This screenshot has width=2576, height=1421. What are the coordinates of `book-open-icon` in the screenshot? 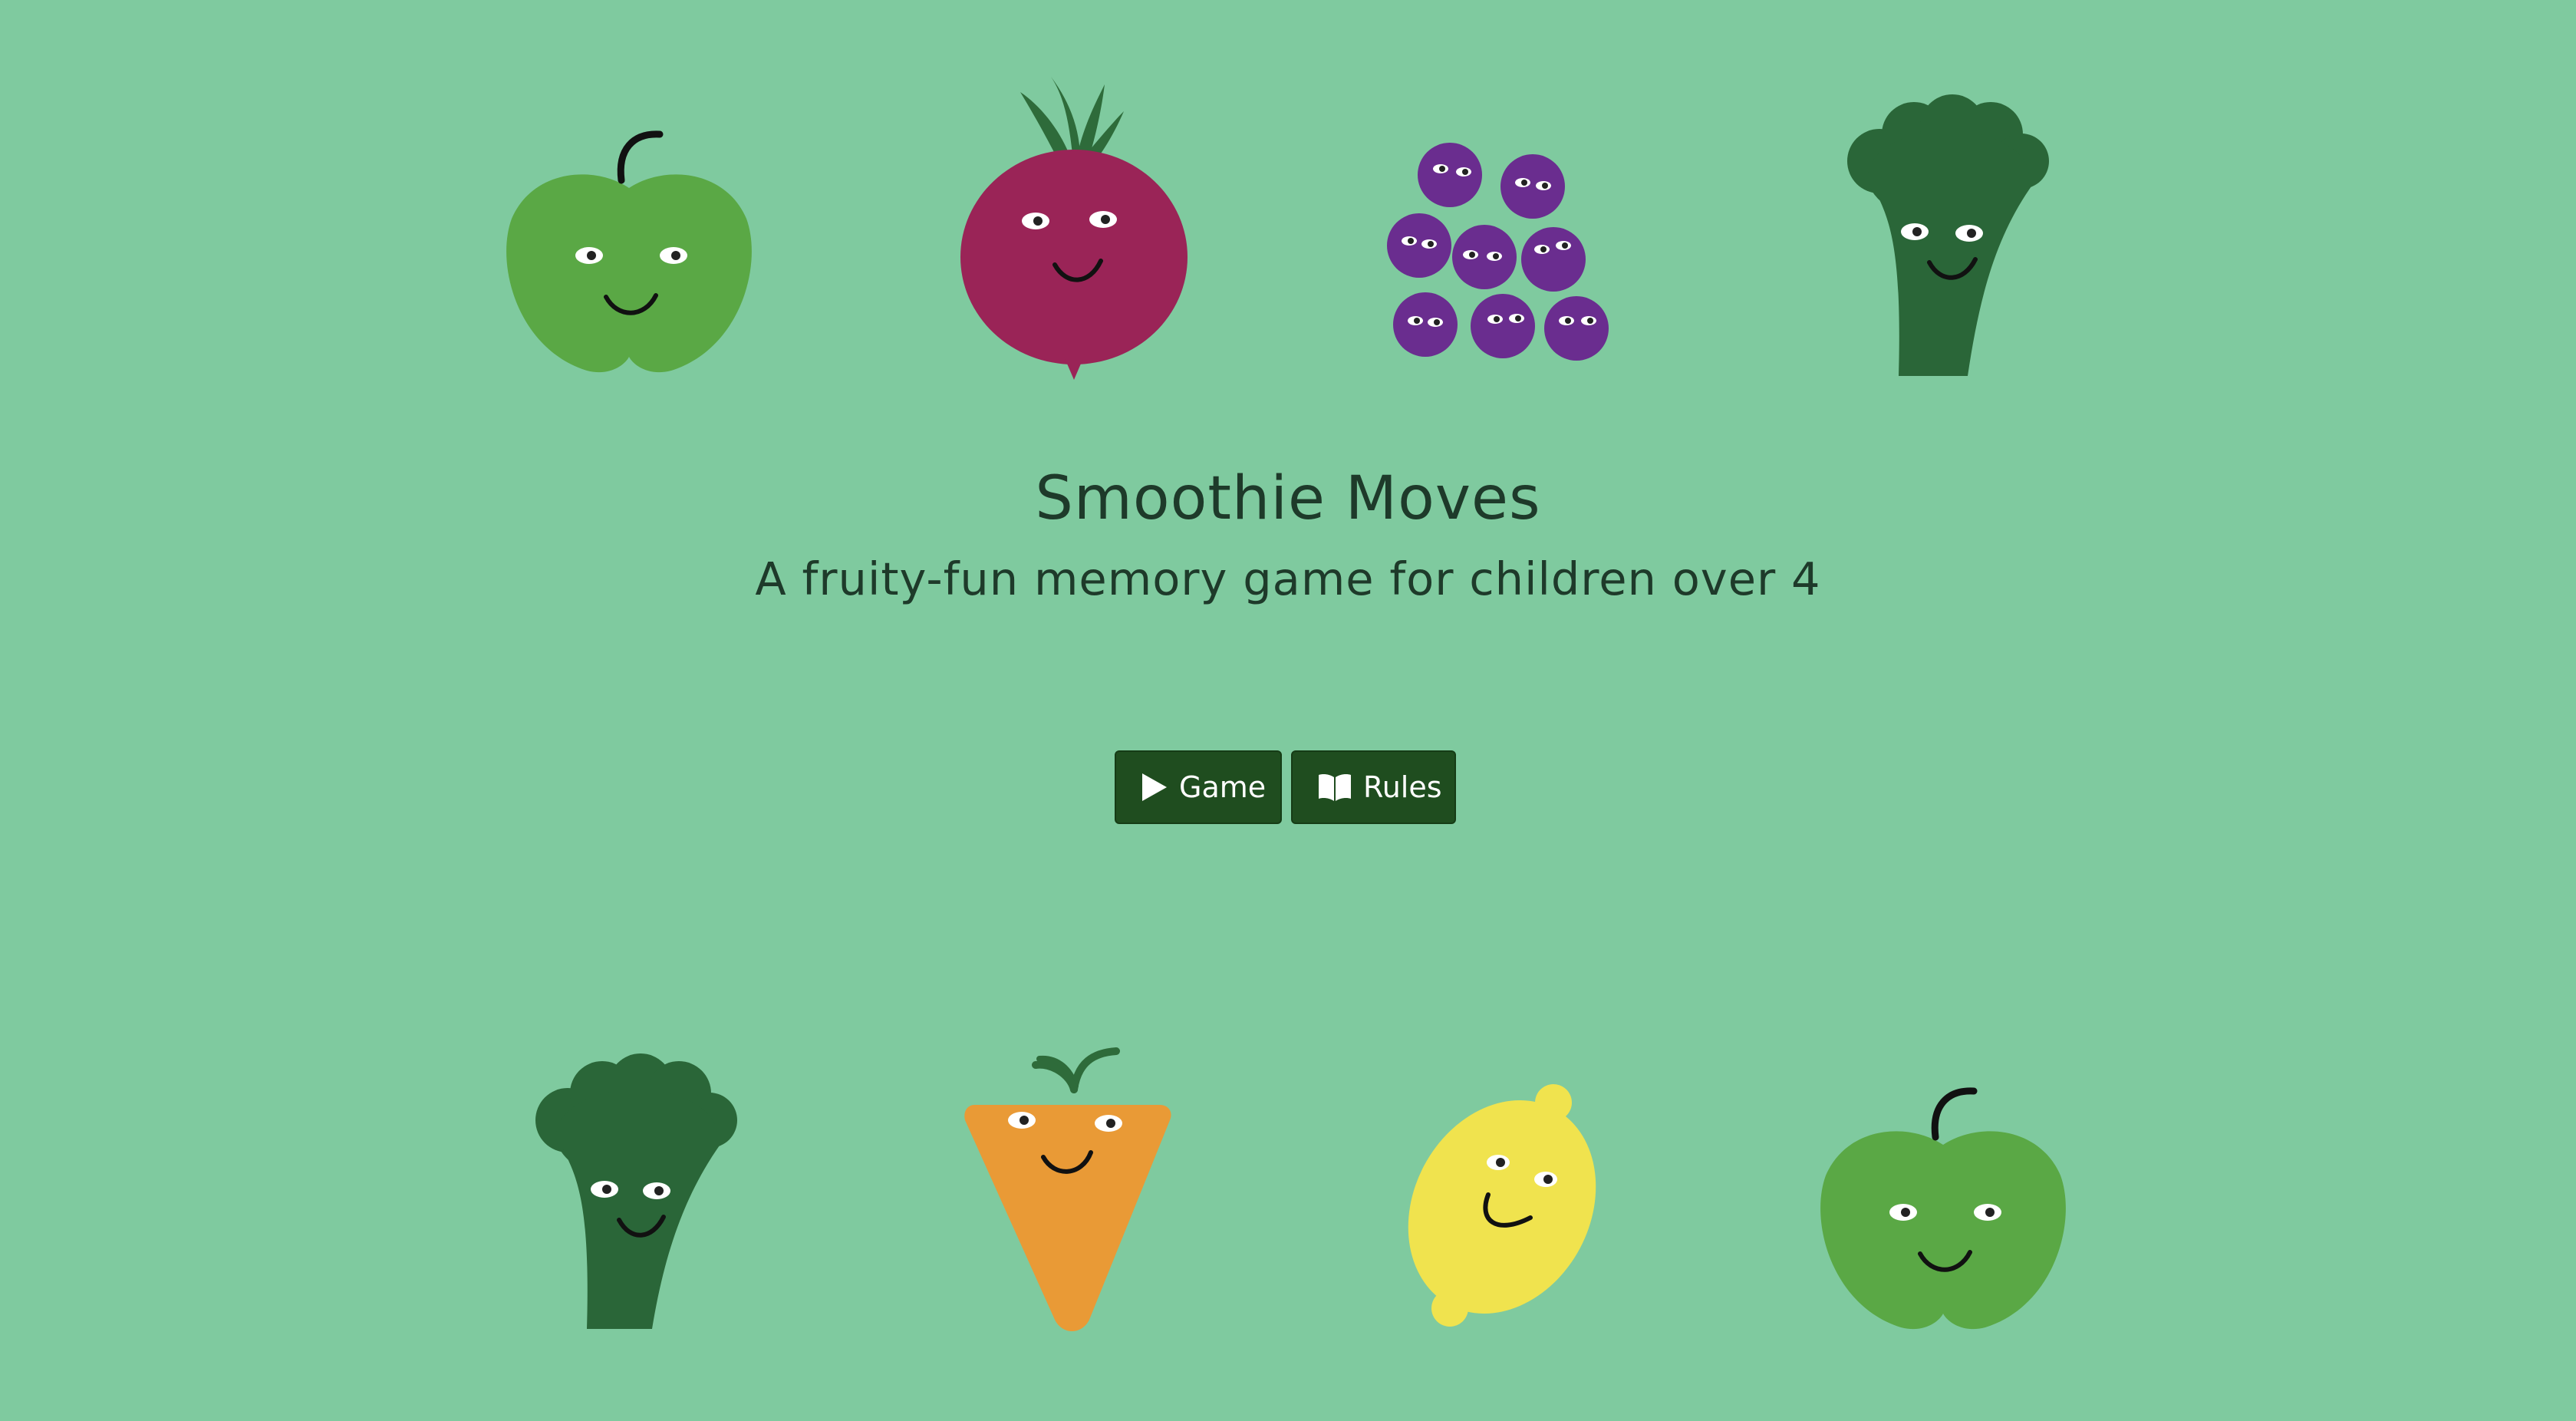 It's located at (1334, 787).